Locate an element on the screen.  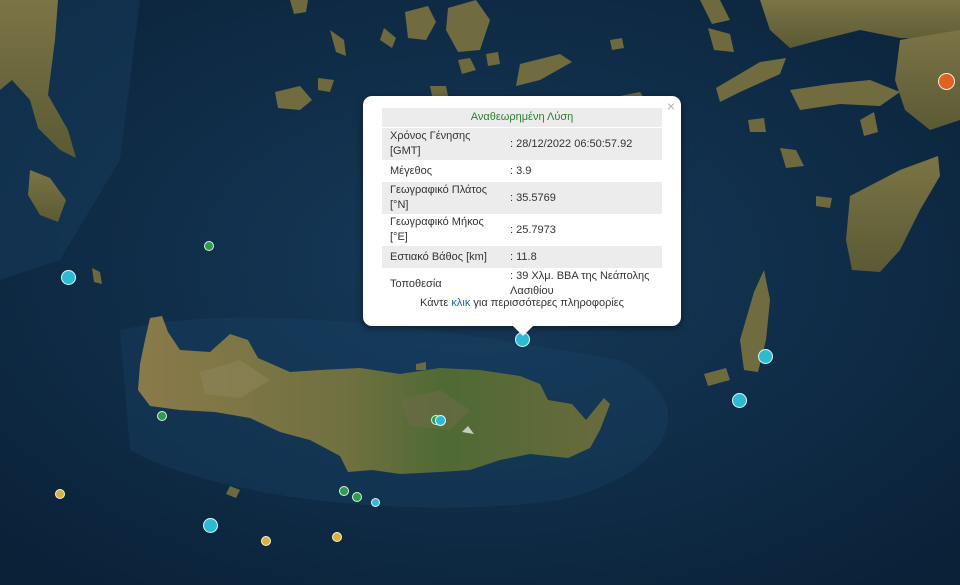
magnitude-value: : 3.9 is located at coordinates (521, 170).